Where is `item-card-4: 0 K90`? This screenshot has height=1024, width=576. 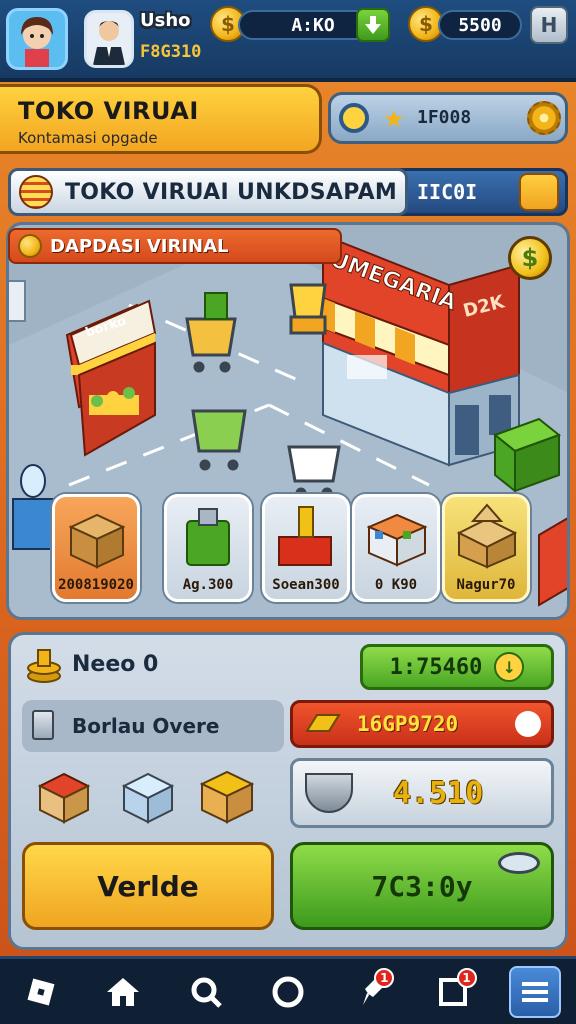 item-card-4: 0 K90 is located at coordinates (396, 548).